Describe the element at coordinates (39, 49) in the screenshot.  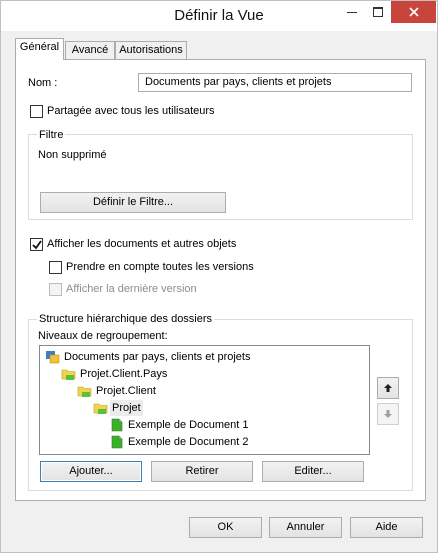
I see `tab-general: Général` at that location.